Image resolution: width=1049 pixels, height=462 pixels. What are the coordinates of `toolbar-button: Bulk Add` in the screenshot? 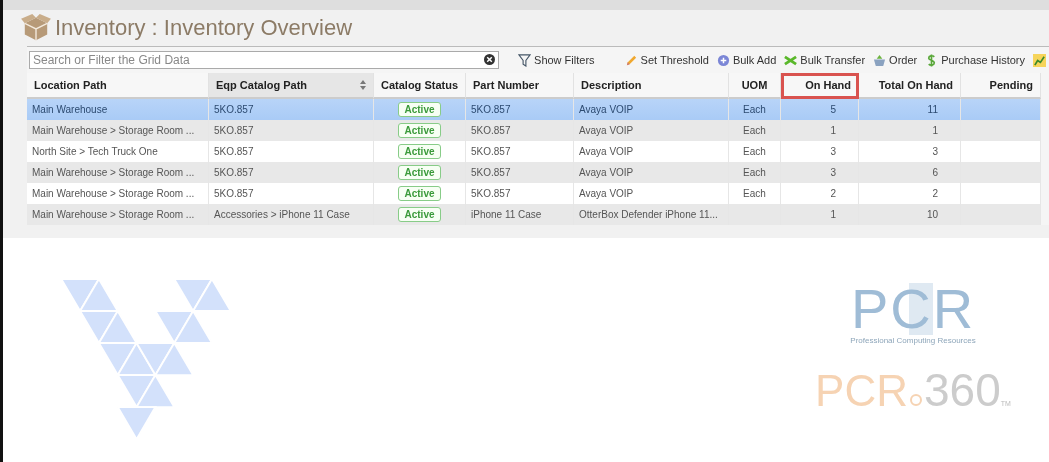 It's located at (746, 60).